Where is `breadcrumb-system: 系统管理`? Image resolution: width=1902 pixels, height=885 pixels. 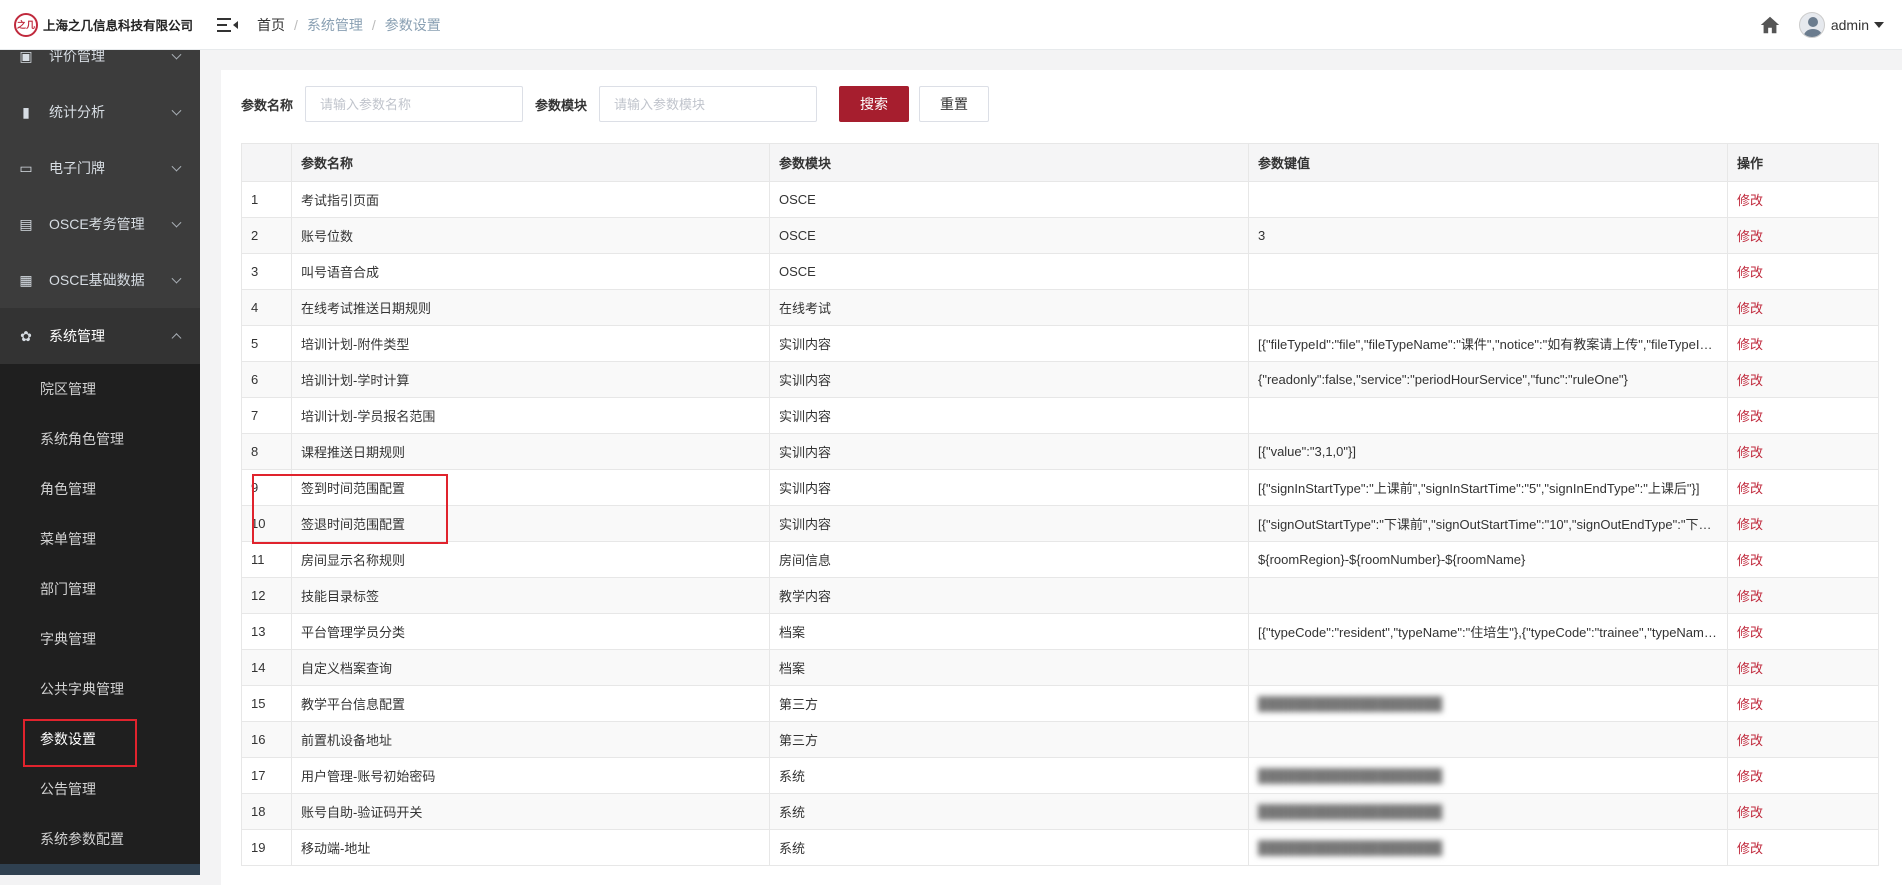
breadcrumb-system: 系统管理 is located at coordinates (335, 25).